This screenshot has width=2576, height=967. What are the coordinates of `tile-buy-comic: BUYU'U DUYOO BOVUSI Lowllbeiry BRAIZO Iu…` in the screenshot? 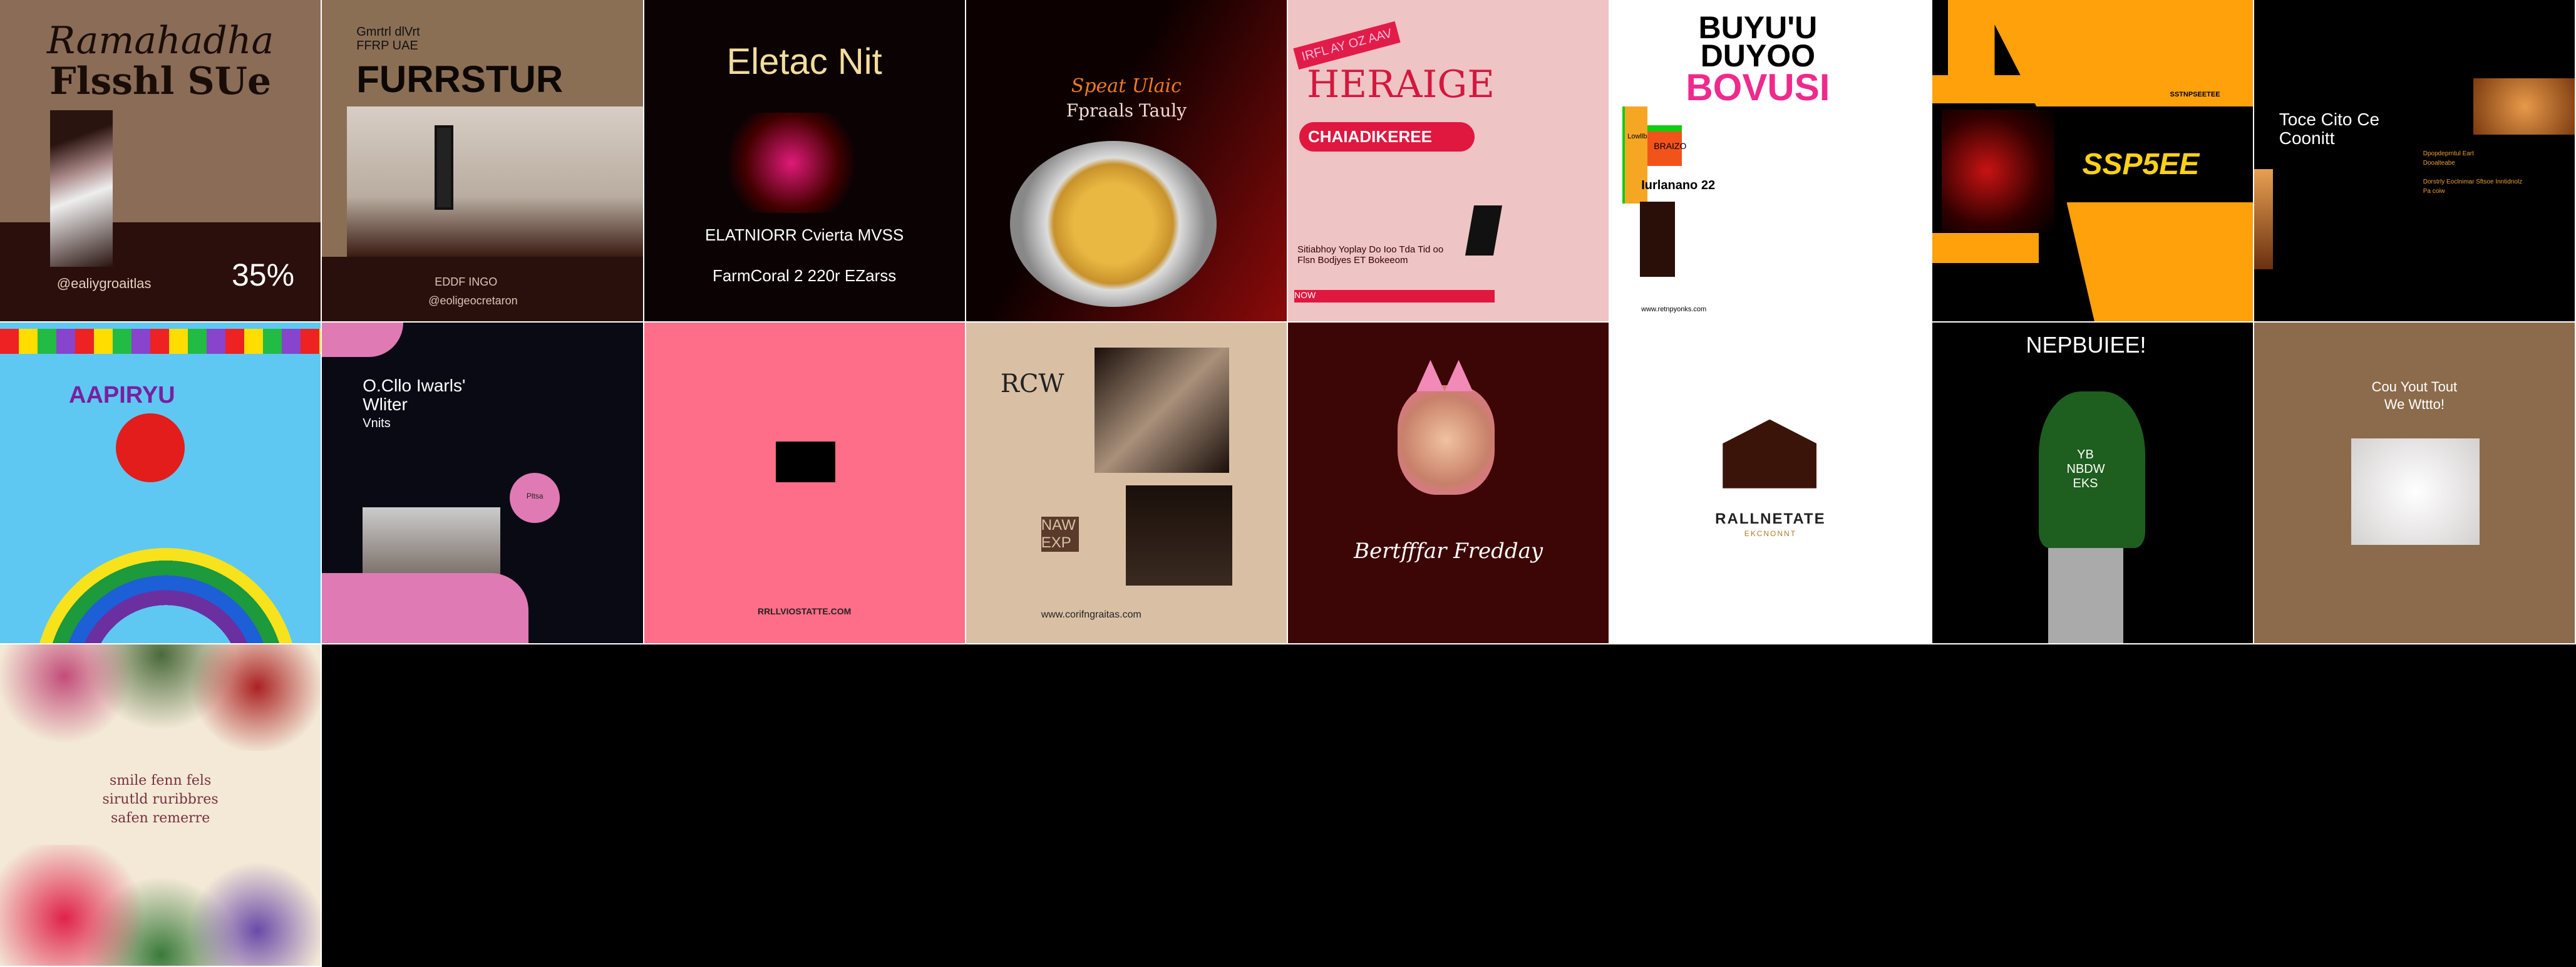 It's located at (1771, 161).